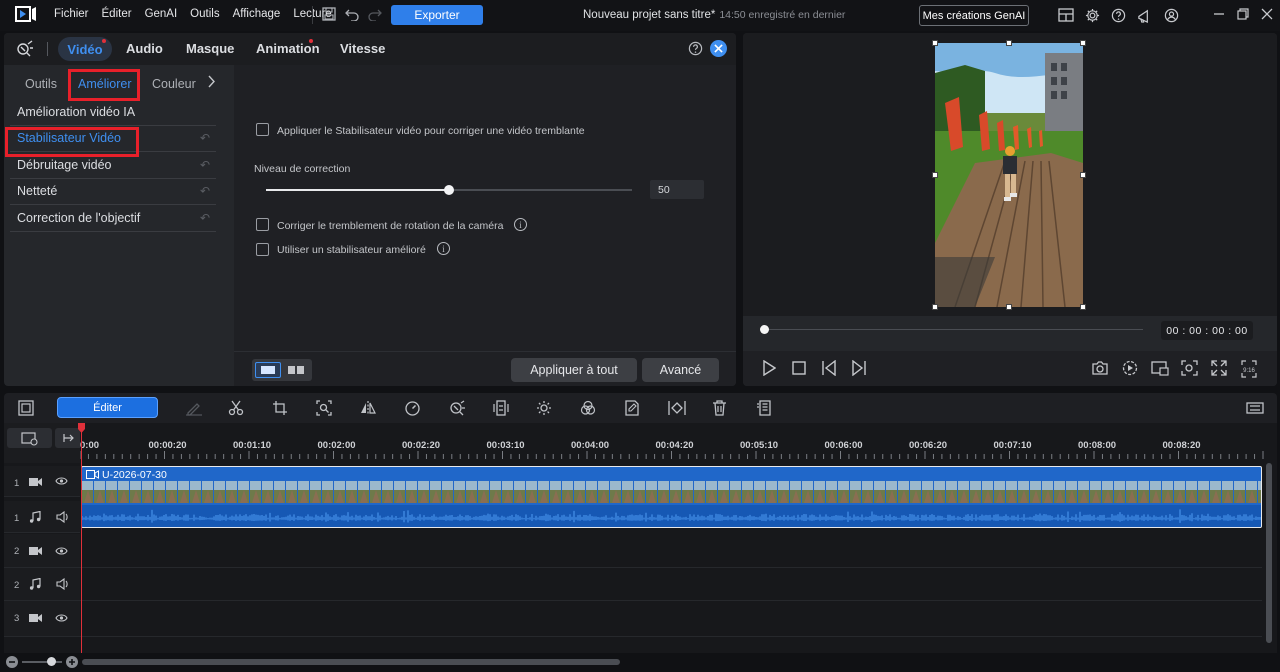  I want to click on panel-close-icon, so click(718, 48).